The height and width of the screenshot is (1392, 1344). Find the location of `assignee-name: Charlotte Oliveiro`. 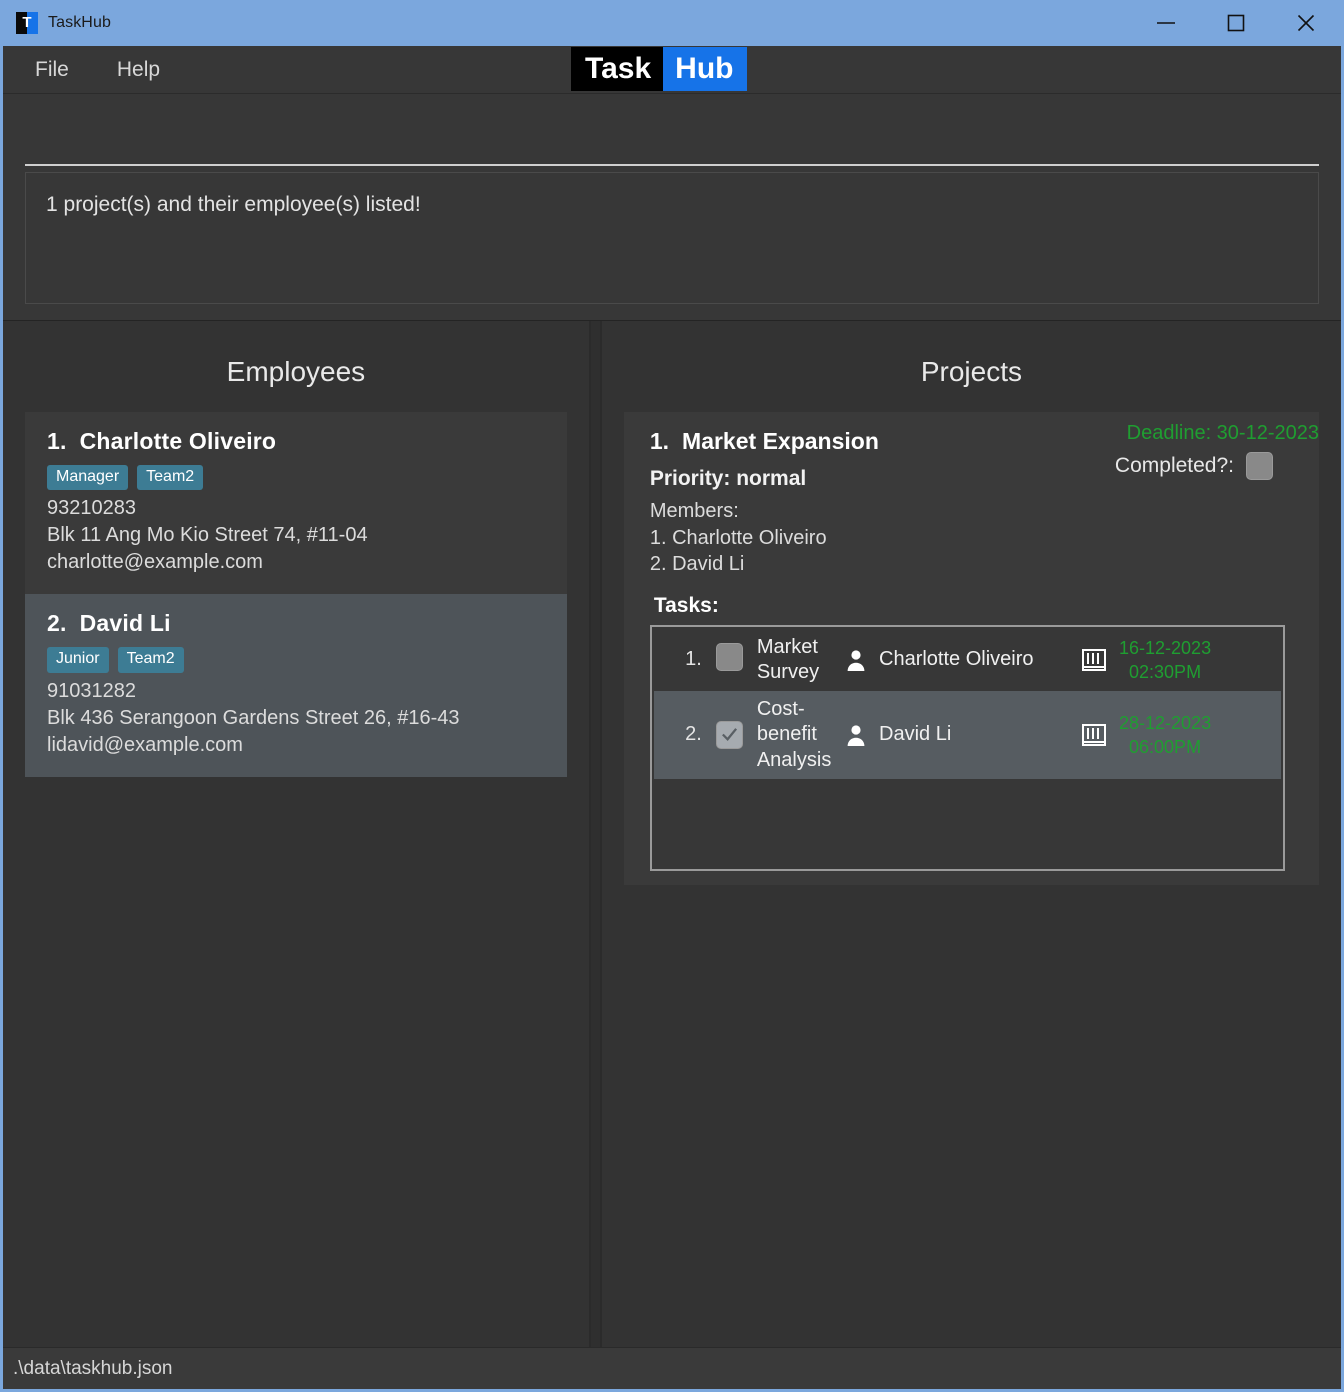

assignee-name: Charlotte Oliveiro is located at coordinates (956, 659).